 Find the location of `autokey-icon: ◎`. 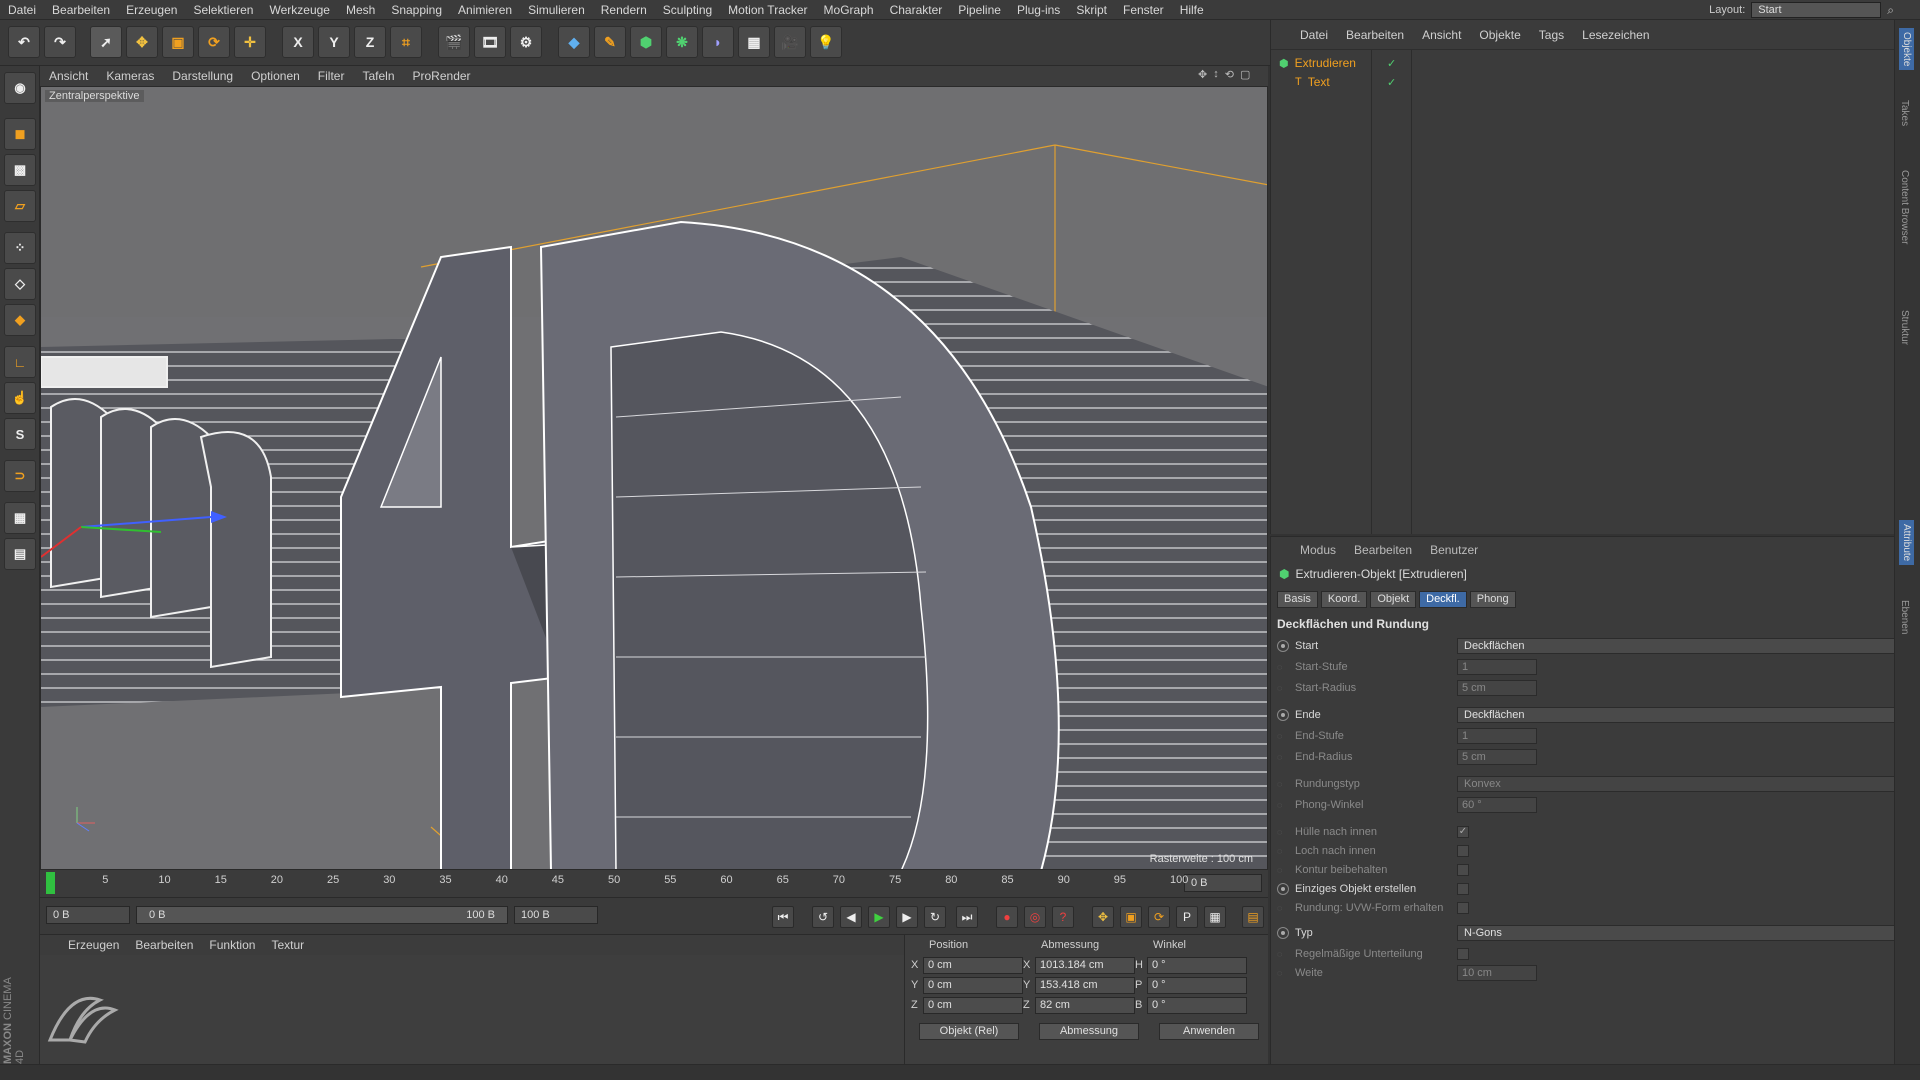

autokey-icon: ◎ is located at coordinates (1035, 917).